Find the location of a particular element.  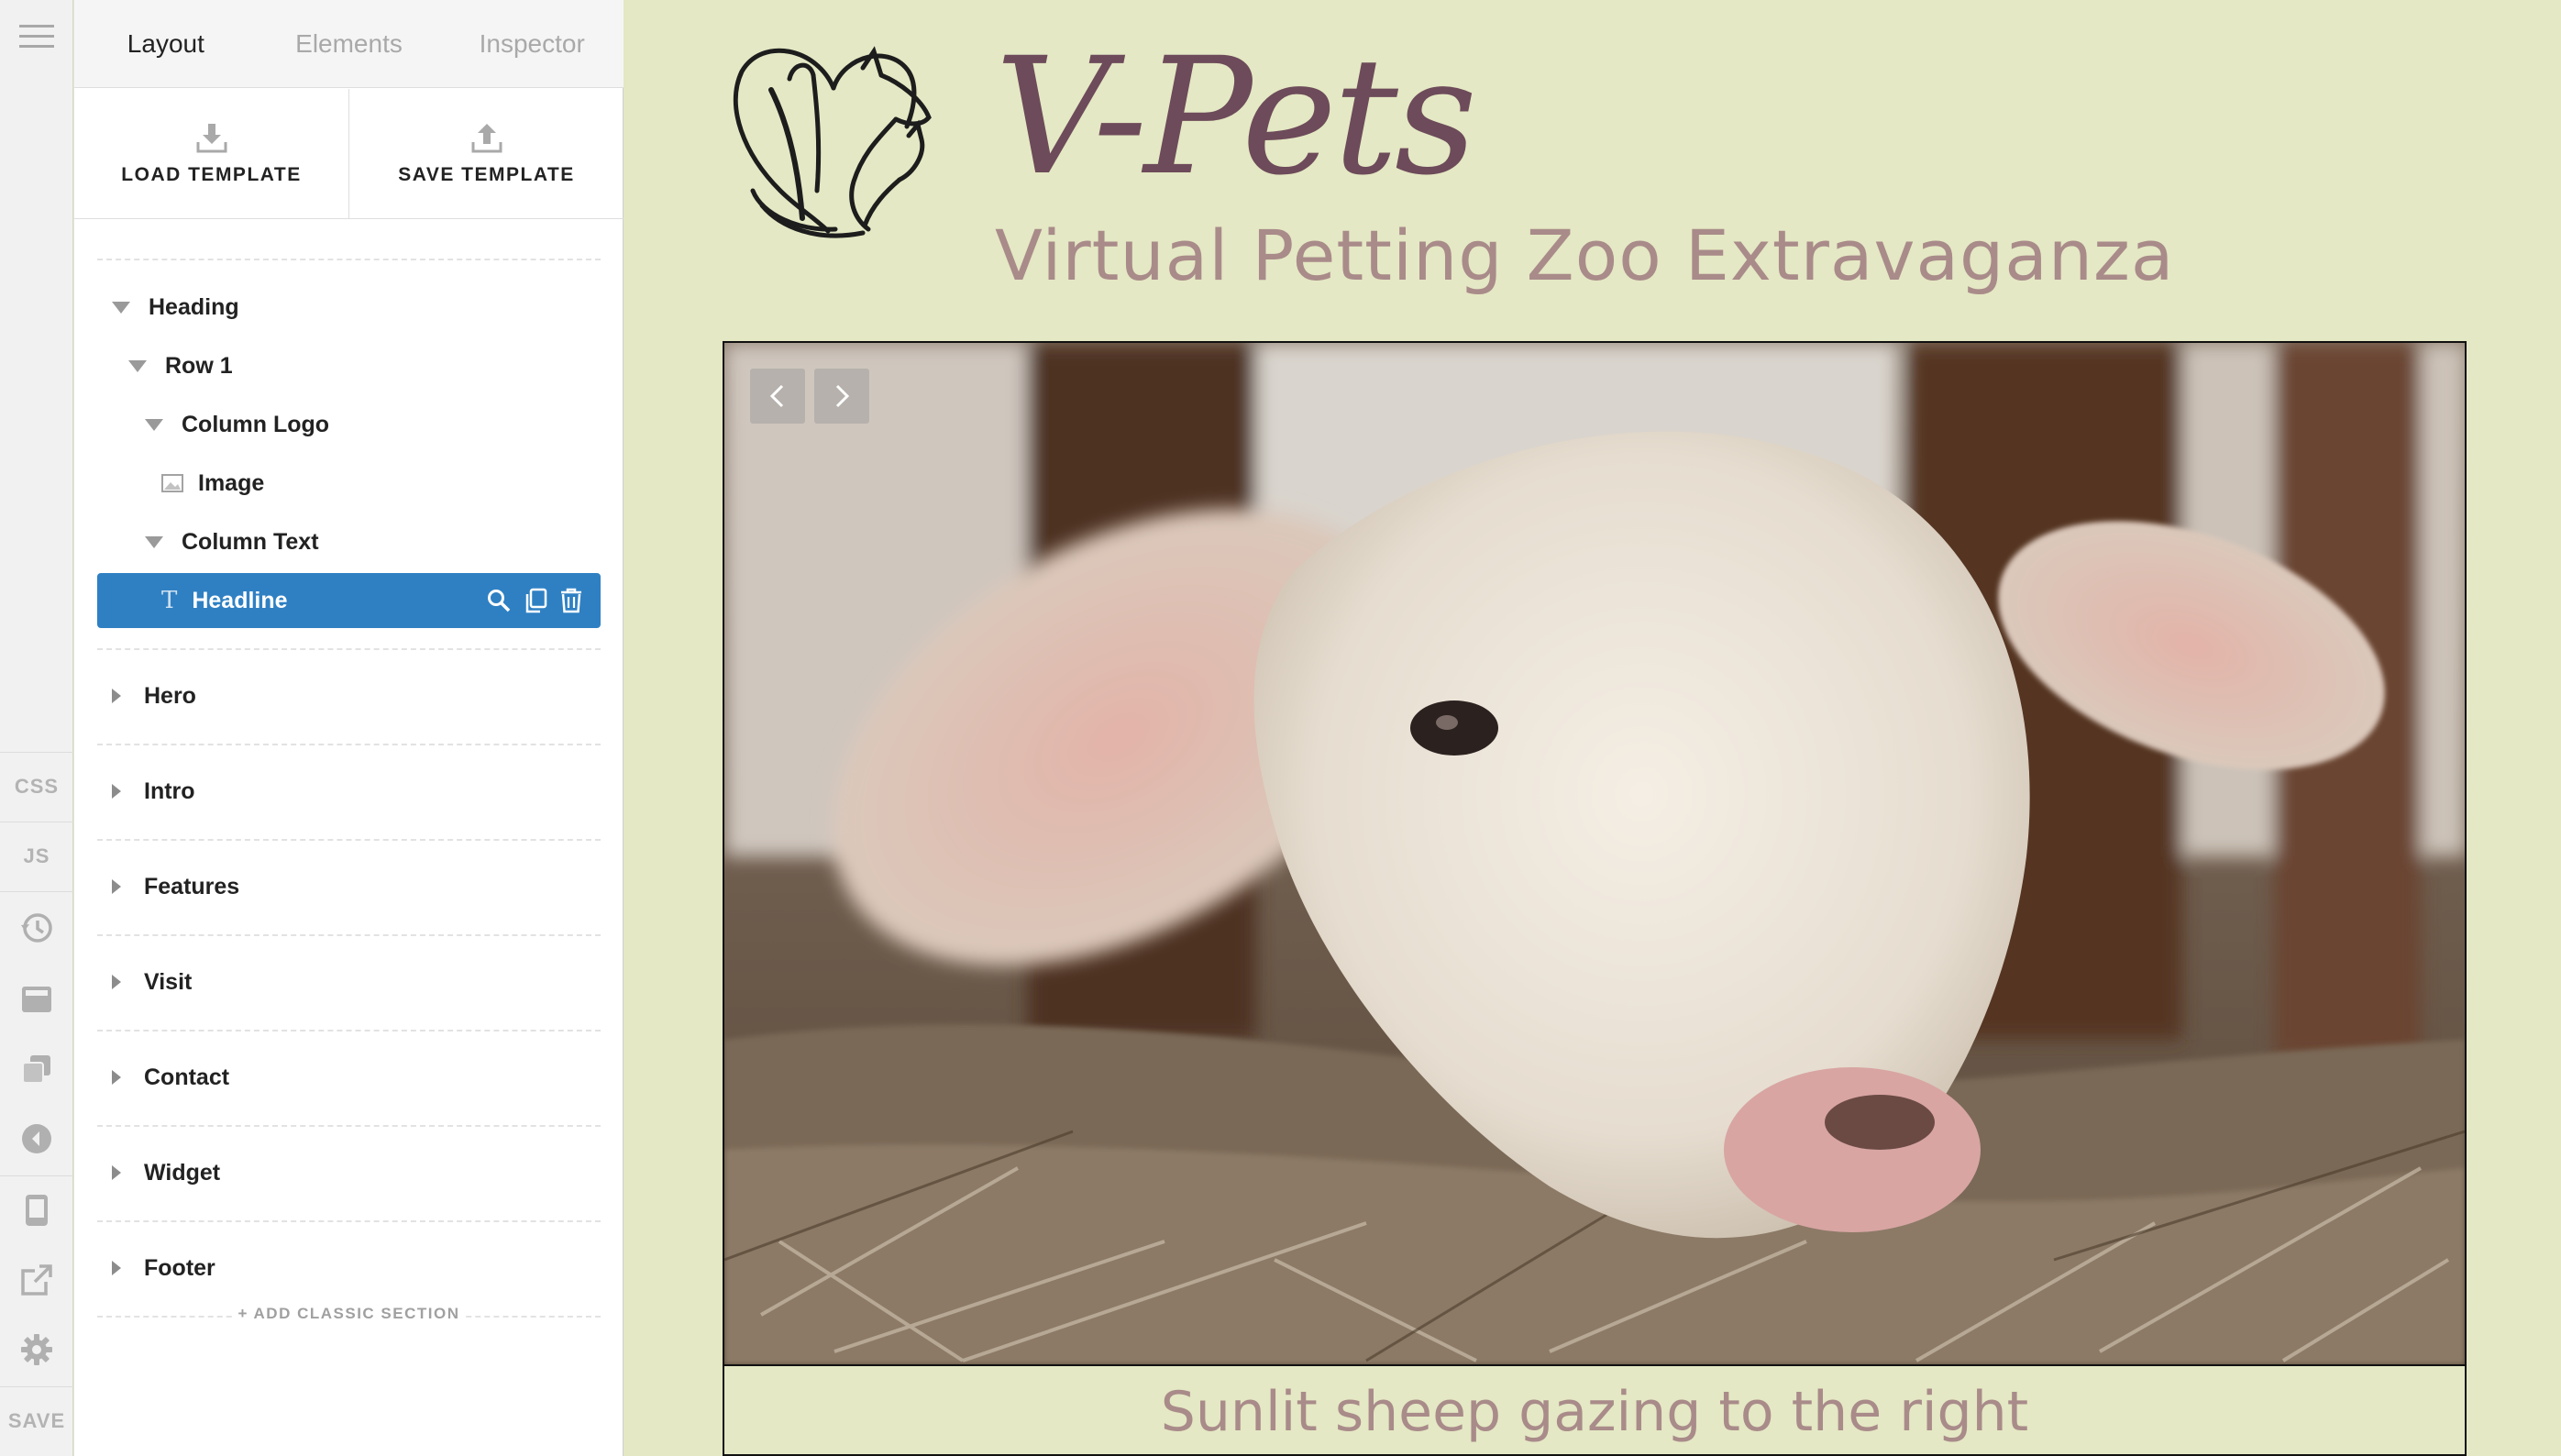

tree-node-widget: Widget is located at coordinates (349, 1172).